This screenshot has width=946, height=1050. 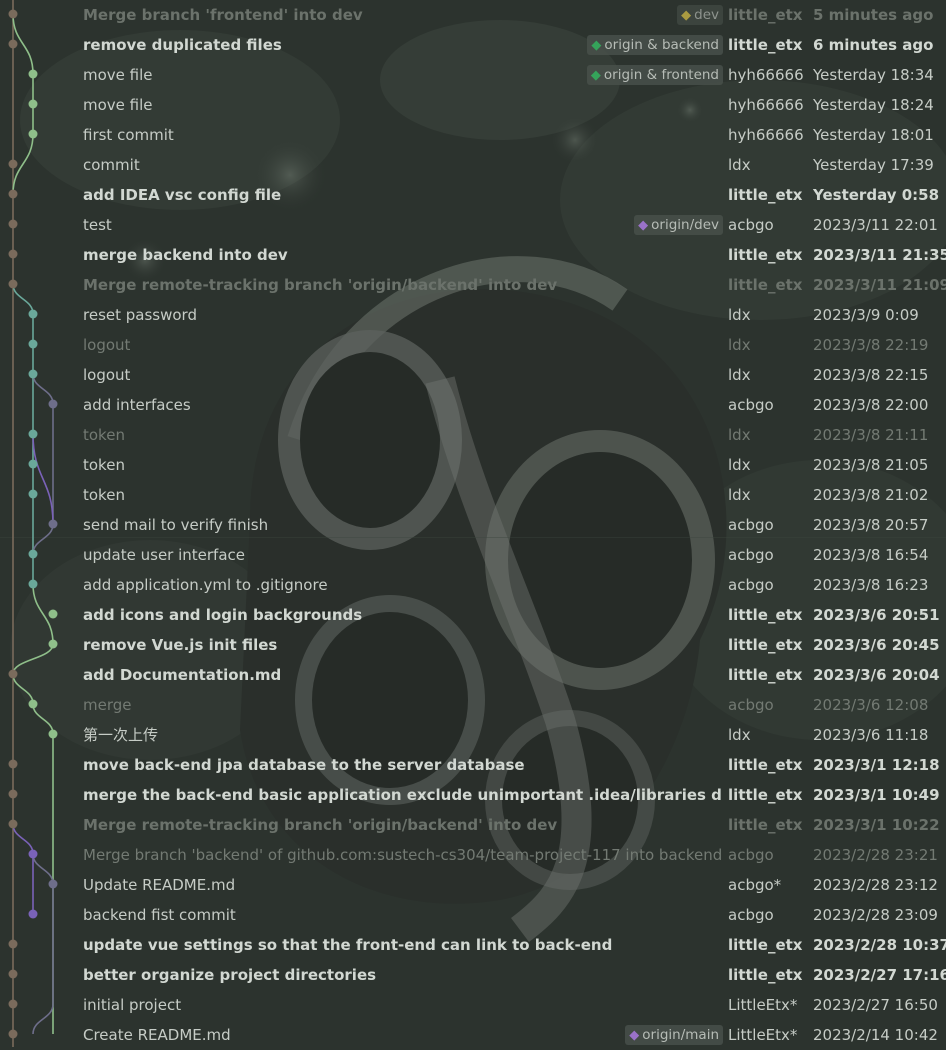 I want to click on commit-subject: token, so click(x=104, y=465).